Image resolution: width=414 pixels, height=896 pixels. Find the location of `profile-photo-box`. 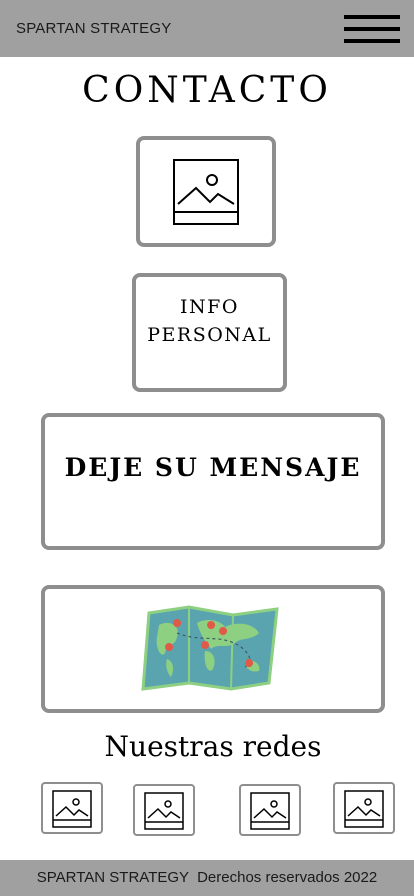

profile-photo-box is located at coordinates (206, 191).